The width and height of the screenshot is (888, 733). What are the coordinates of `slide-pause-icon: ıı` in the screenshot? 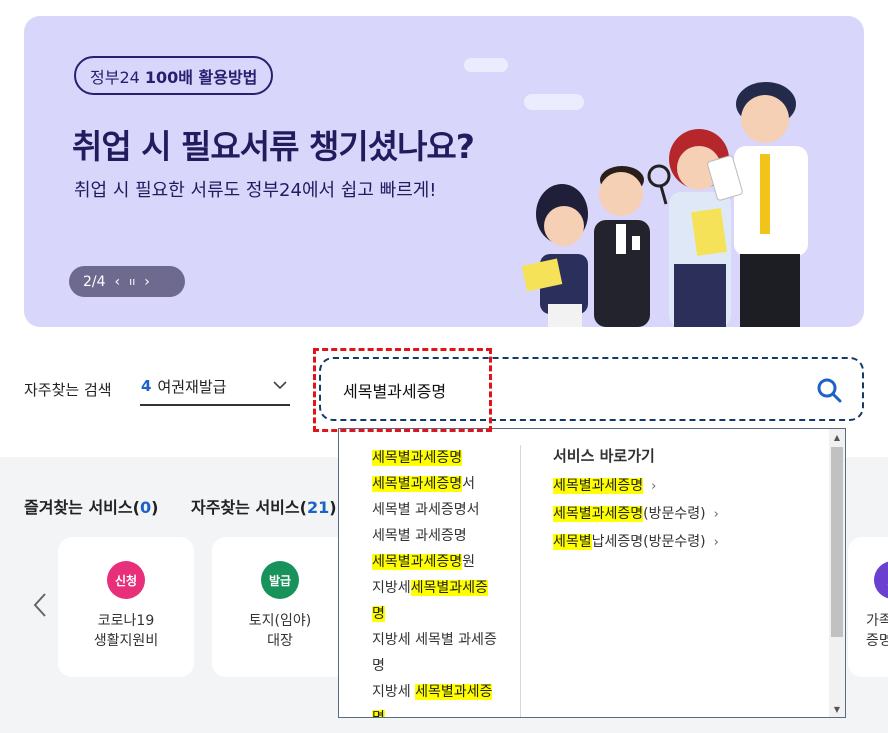 It's located at (132, 281).